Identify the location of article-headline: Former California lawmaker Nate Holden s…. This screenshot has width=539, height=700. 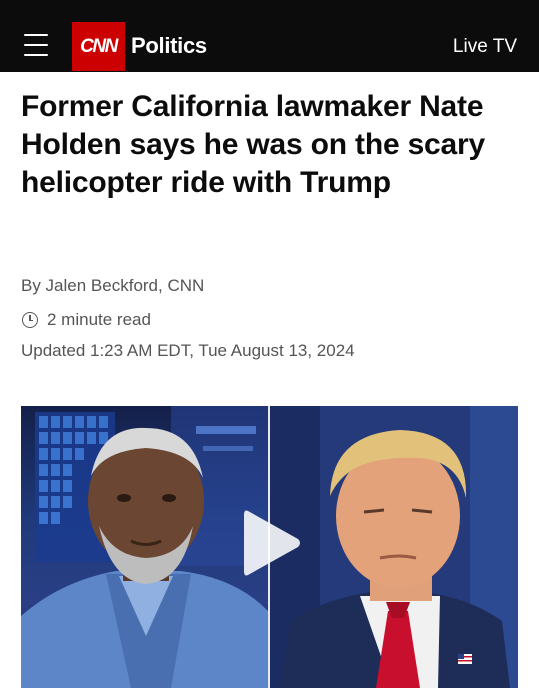
(253, 144).